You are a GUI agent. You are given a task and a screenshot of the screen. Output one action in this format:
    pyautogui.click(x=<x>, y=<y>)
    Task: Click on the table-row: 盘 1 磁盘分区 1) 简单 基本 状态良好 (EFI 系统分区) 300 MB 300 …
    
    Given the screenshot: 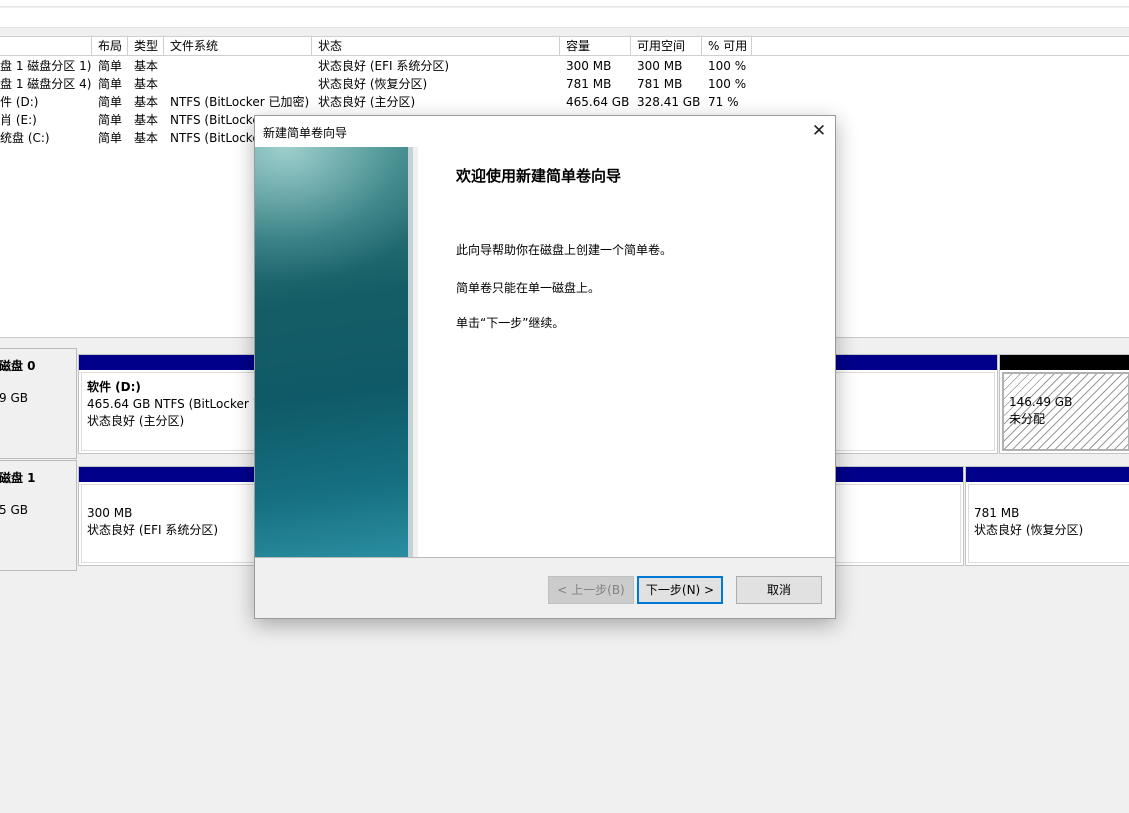 What is the action you would take?
    pyautogui.click(x=564, y=66)
    